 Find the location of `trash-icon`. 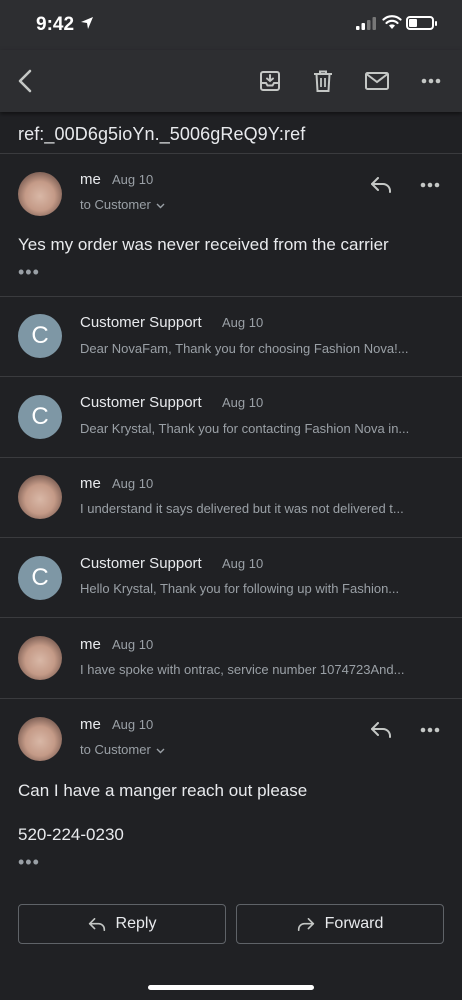

trash-icon is located at coordinates (323, 81).